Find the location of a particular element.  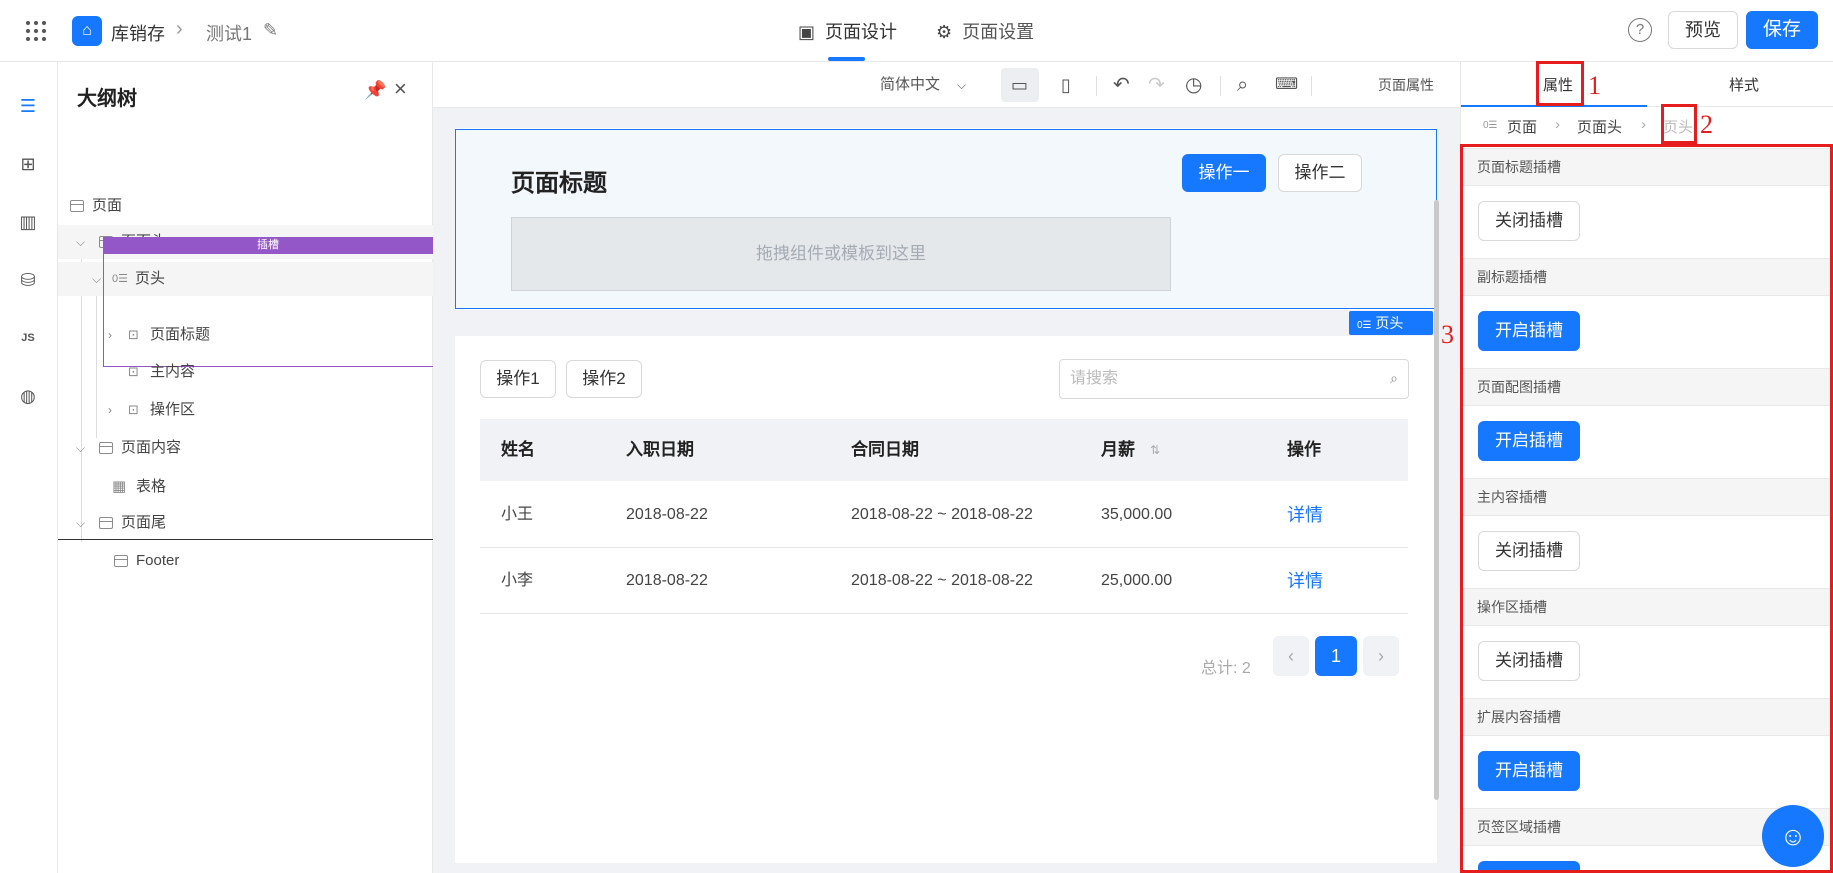

language-select: 简体中文 is located at coordinates (910, 85).